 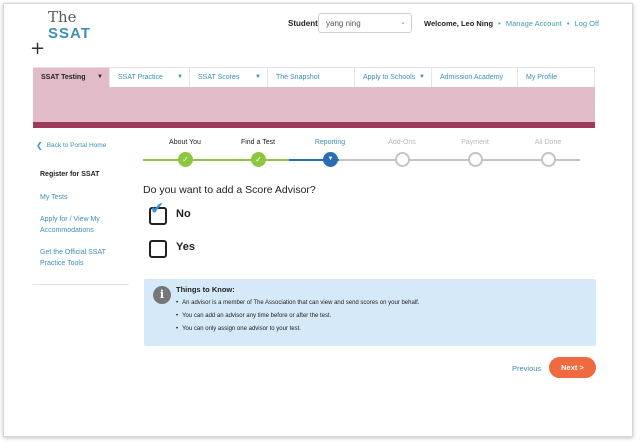 I want to click on chevron-left-icon: ❮, so click(x=39, y=145).